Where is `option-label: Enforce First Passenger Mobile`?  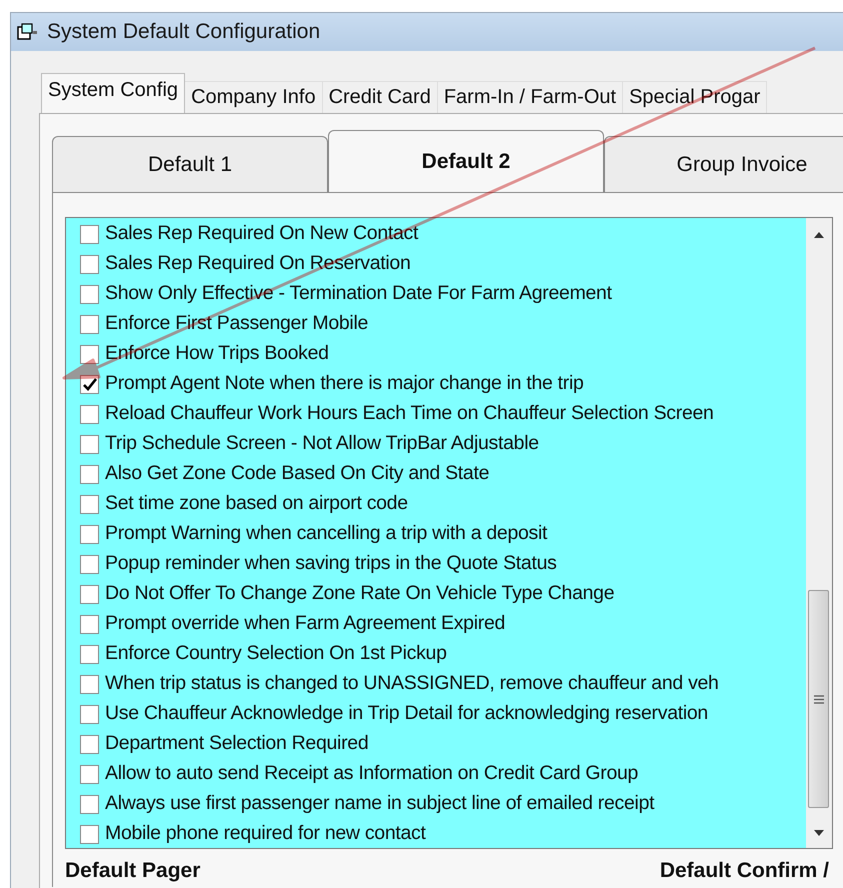
option-label: Enforce First Passenger Mobile is located at coordinates (236, 323).